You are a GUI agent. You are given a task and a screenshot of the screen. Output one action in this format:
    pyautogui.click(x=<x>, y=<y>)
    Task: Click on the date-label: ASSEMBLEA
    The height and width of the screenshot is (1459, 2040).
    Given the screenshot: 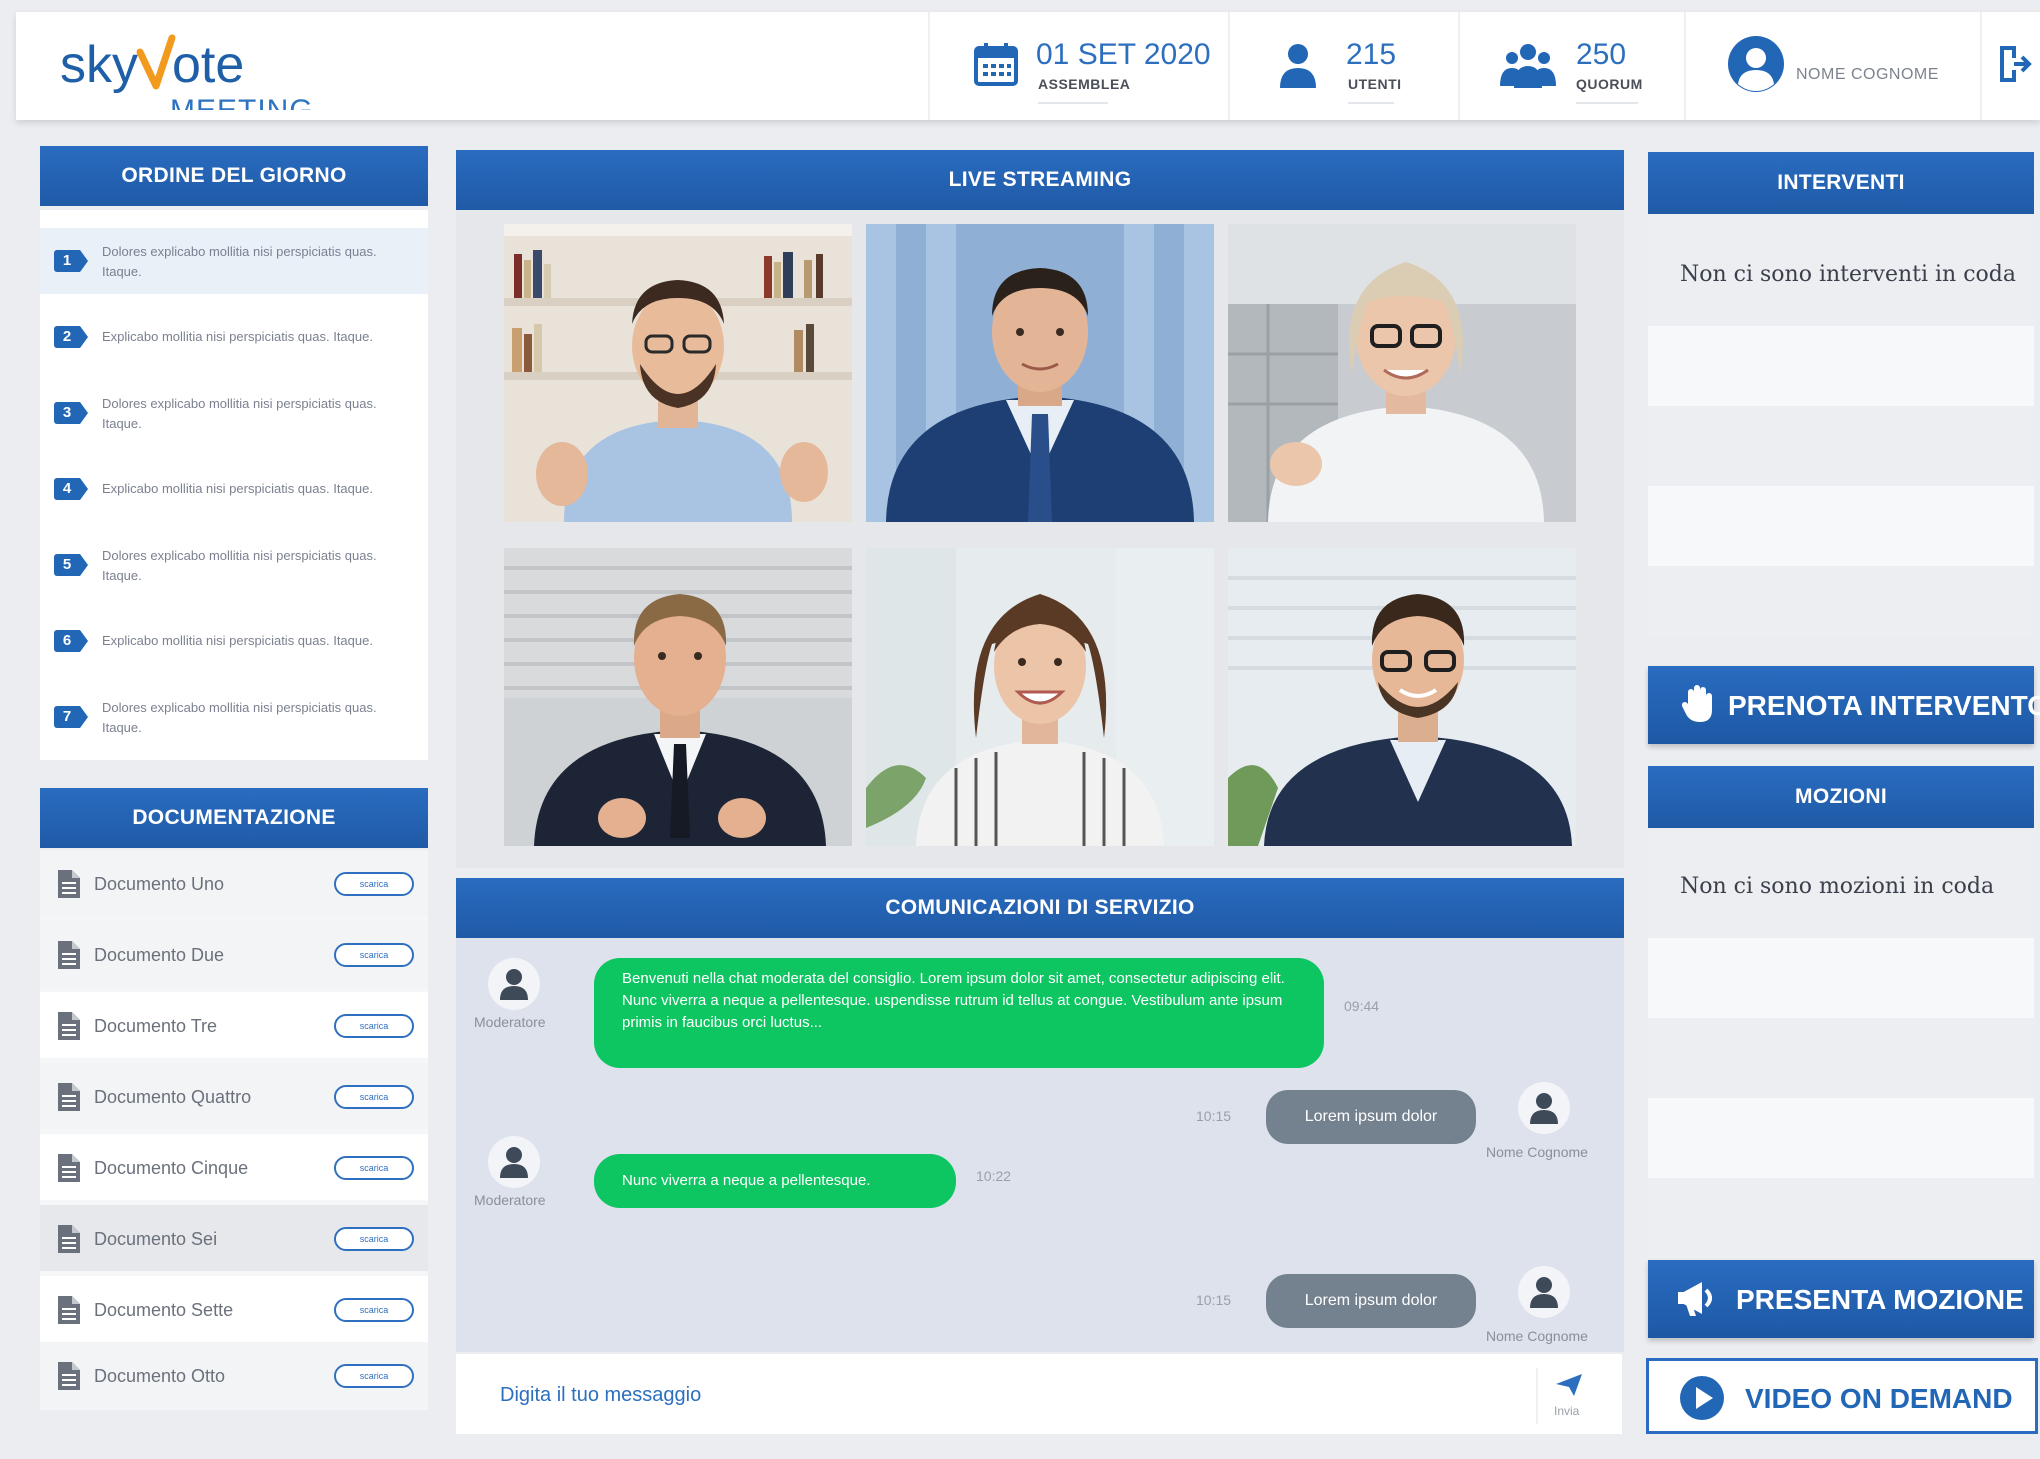 What is the action you would take?
    pyautogui.click(x=1084, y=84)
    